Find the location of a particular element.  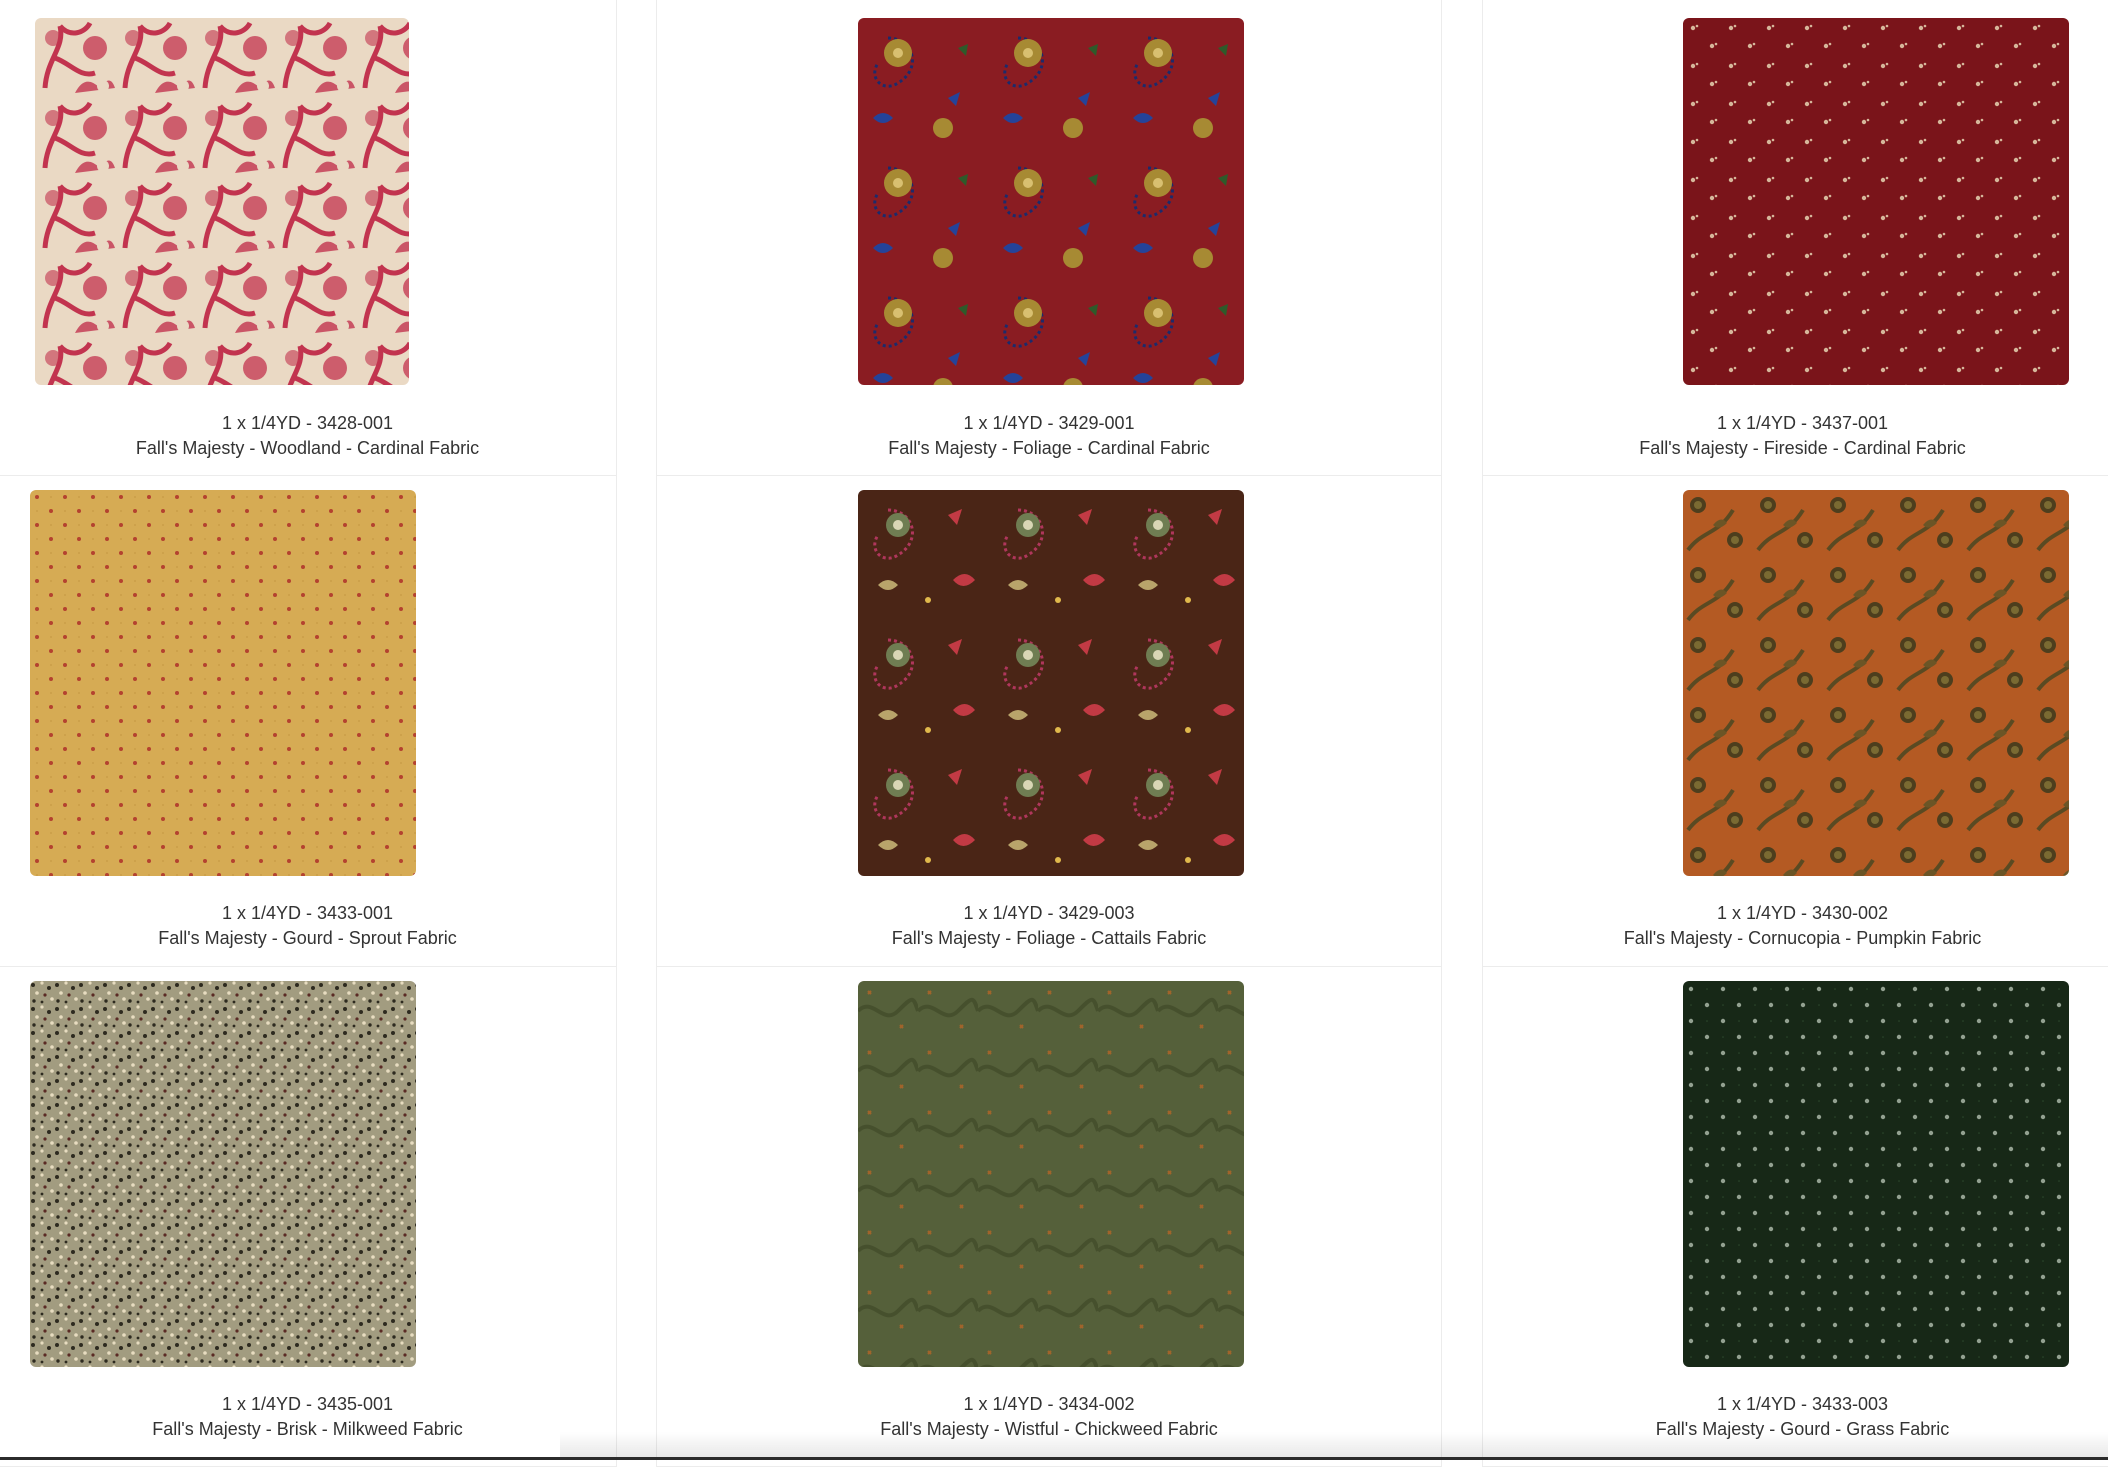

berry-vine-pattern-icon is located at coordinates (1876, 683).